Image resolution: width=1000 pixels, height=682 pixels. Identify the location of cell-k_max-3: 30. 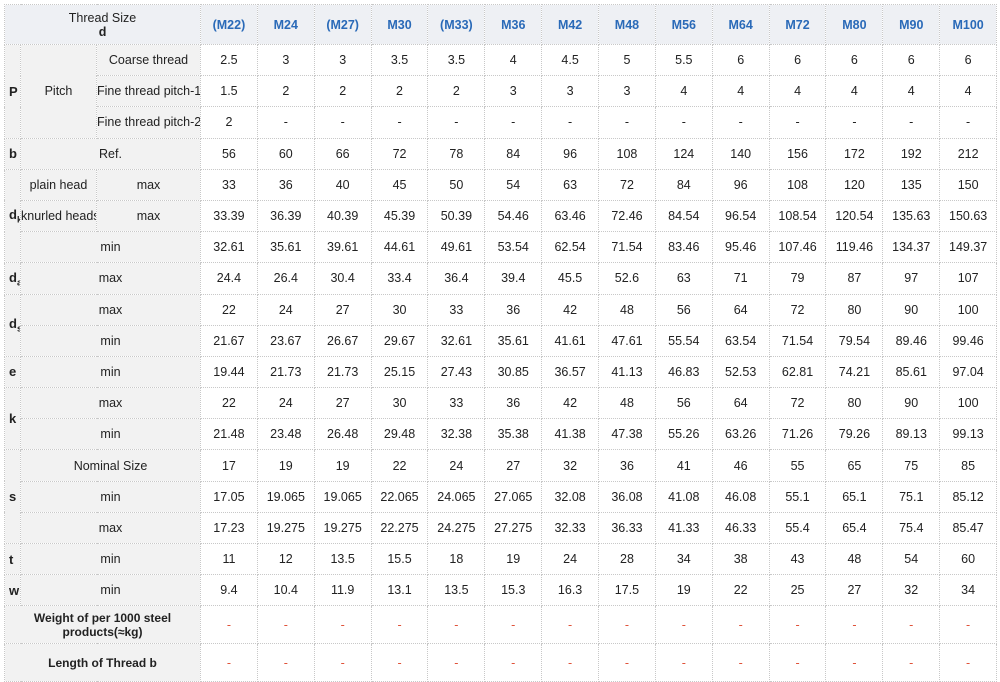
(399, 403).